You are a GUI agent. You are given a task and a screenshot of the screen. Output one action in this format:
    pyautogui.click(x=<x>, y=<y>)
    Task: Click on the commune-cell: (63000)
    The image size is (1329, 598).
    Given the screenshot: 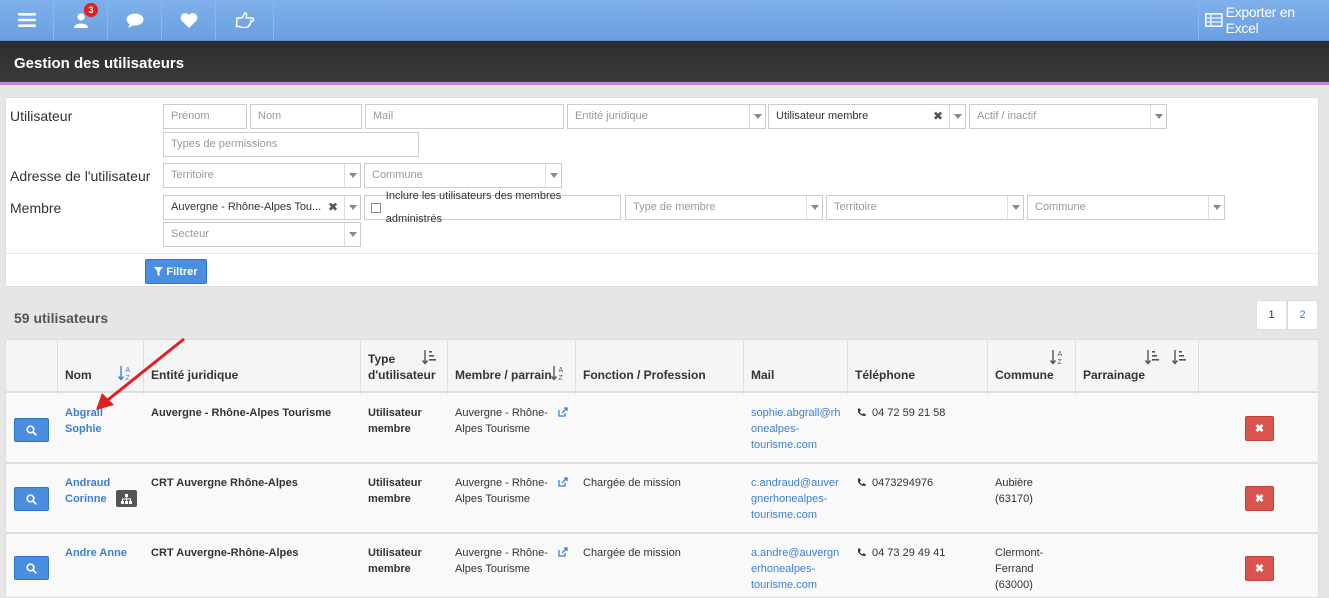 What is the action you would take?
    pyautogui.click(x=1014, y=585)
    